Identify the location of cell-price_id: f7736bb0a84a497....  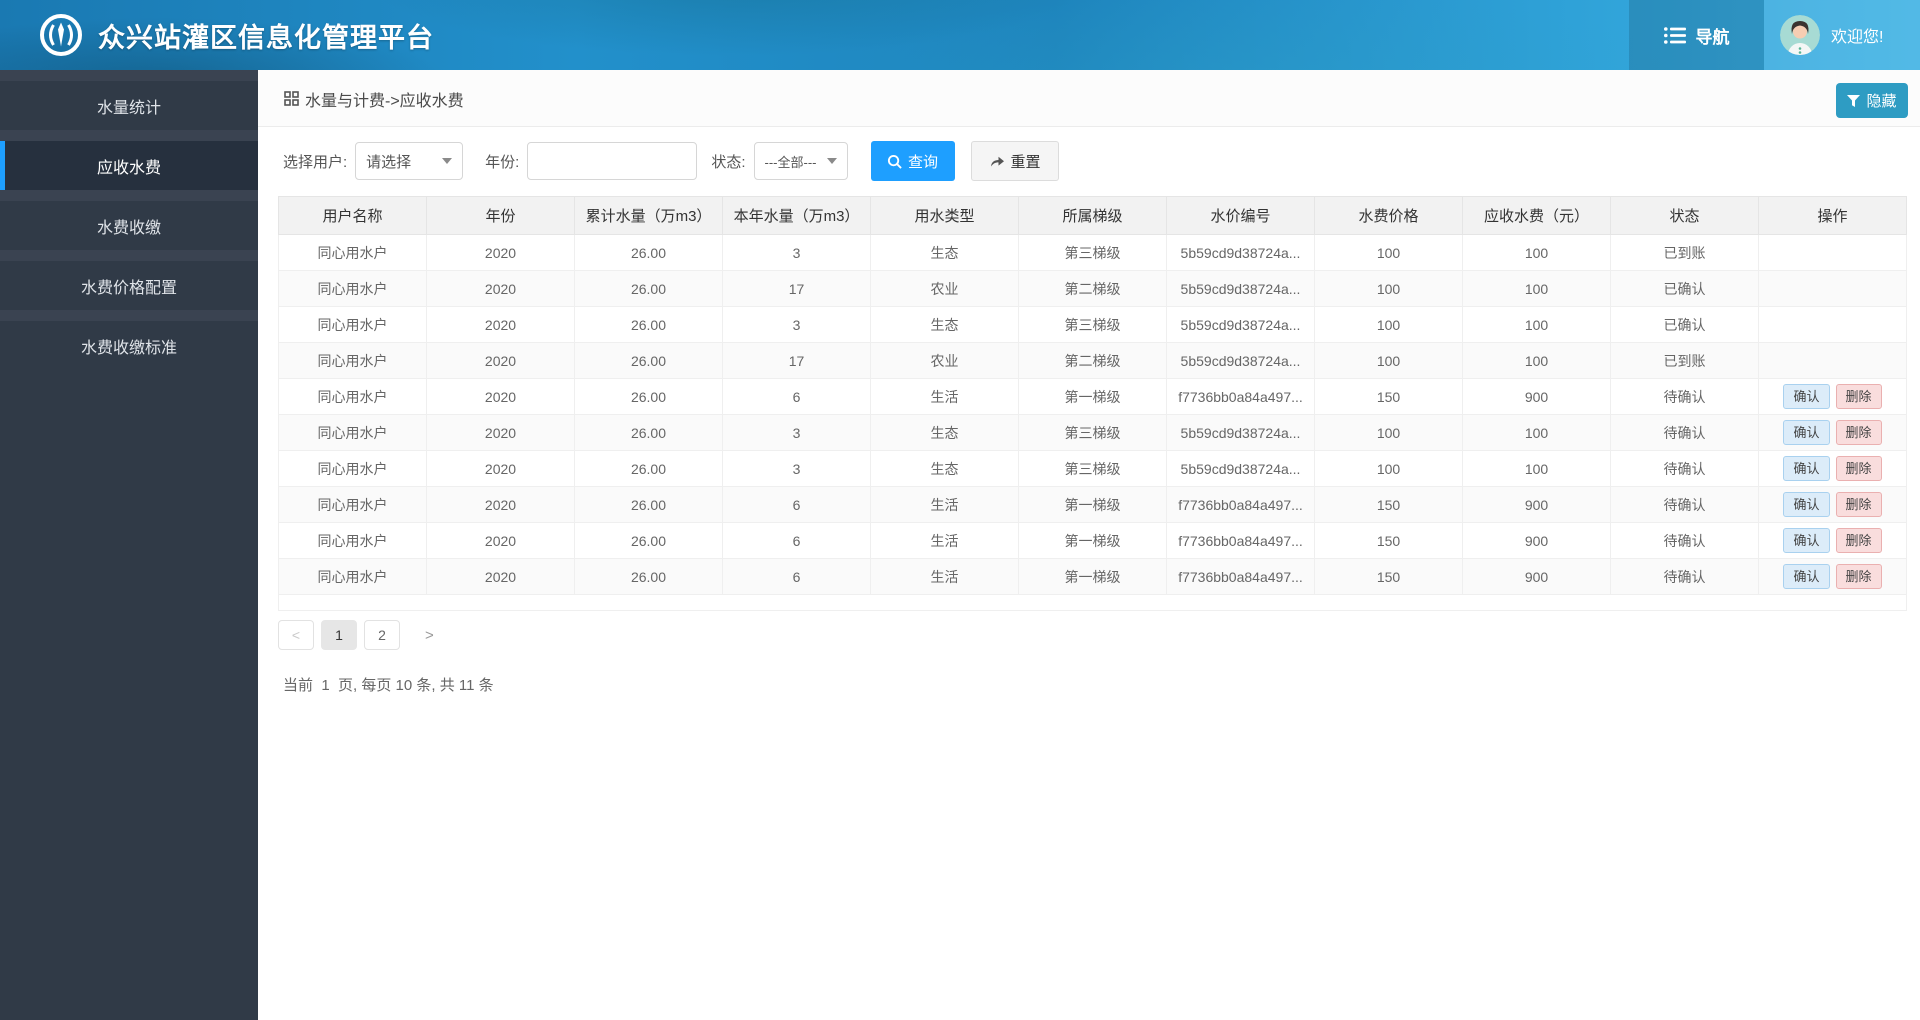
(1240, 576).